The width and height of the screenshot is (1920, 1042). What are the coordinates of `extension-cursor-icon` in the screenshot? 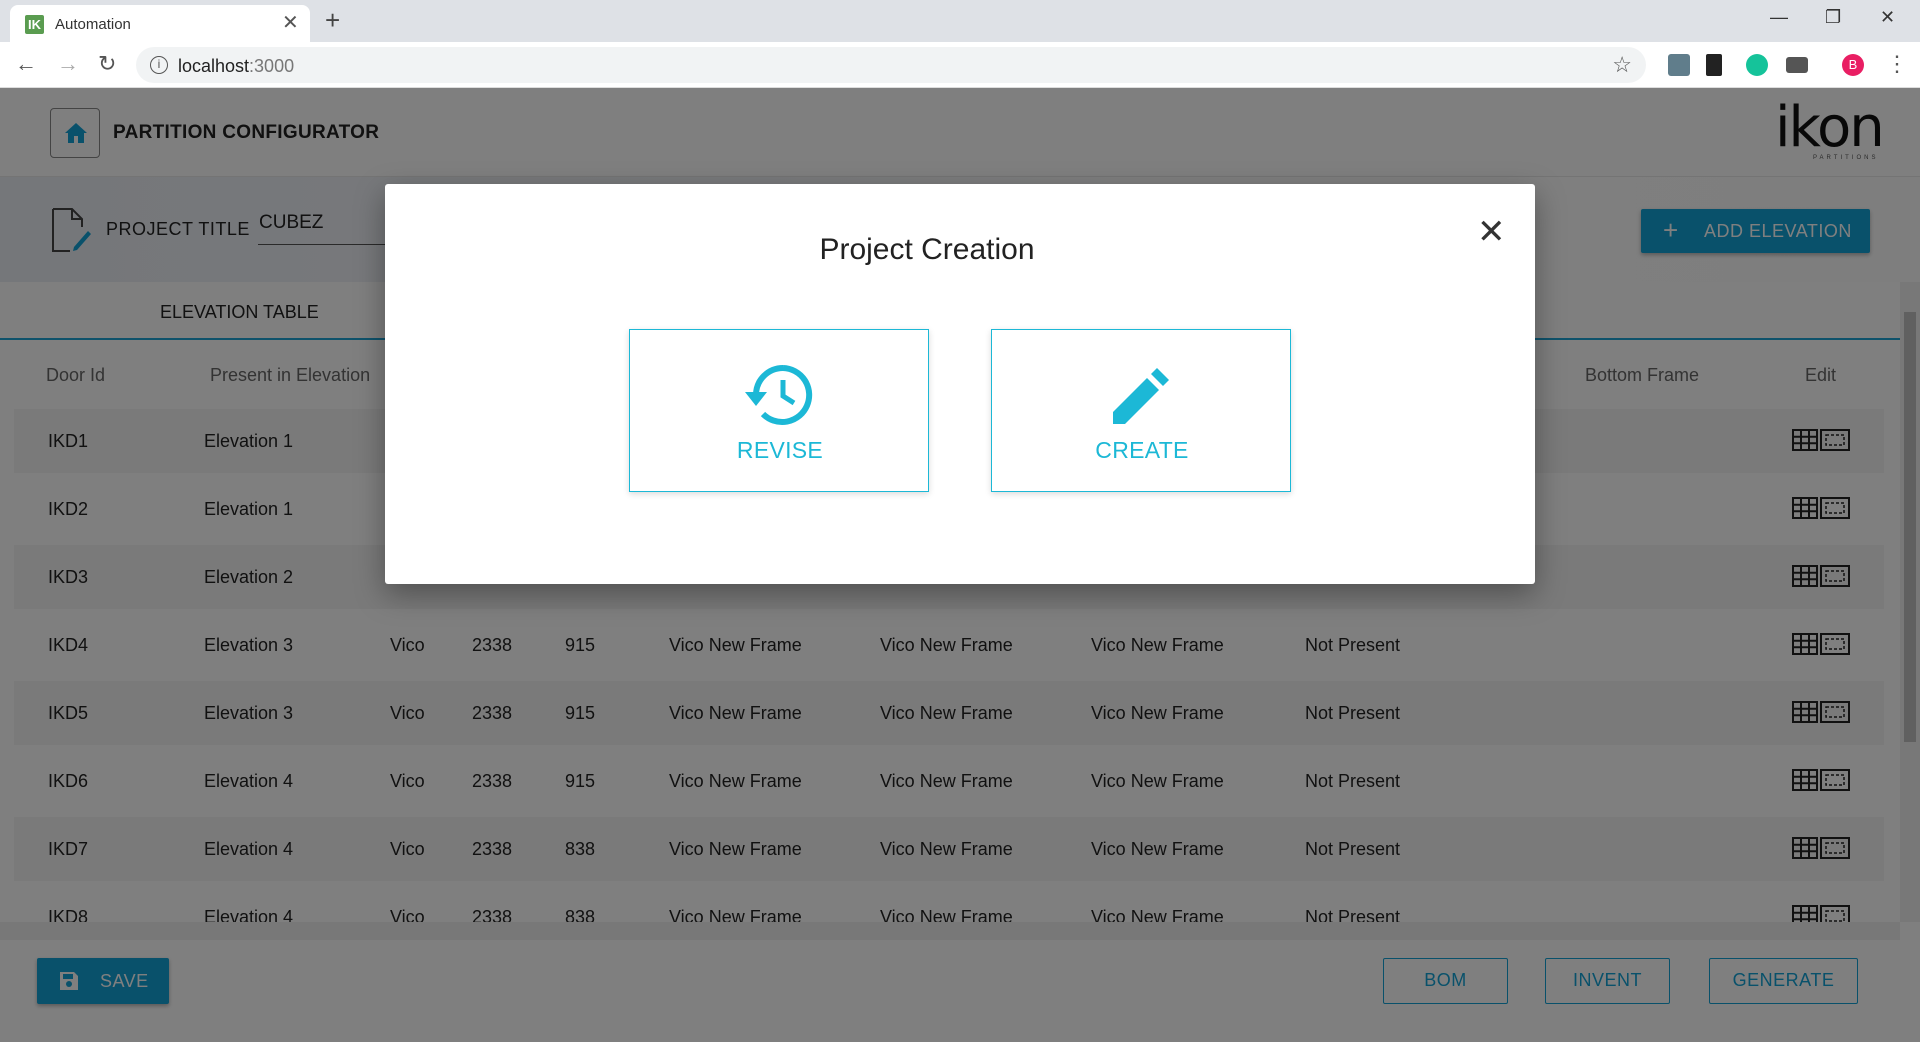 It's located at (1714, 65).